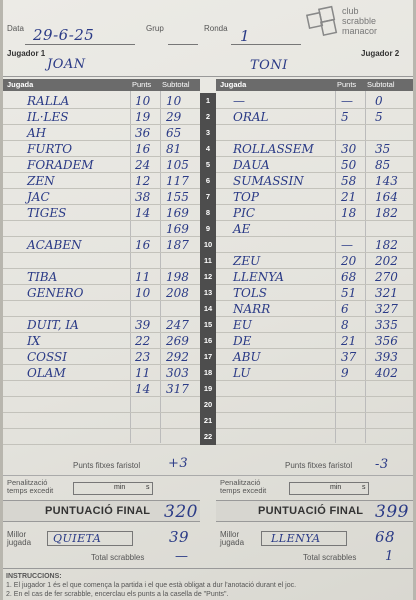  What do you see at coordinates (177, 357) in the screenshot?
I see `p1-subtotal: 292` at bounding box center [177, 357].